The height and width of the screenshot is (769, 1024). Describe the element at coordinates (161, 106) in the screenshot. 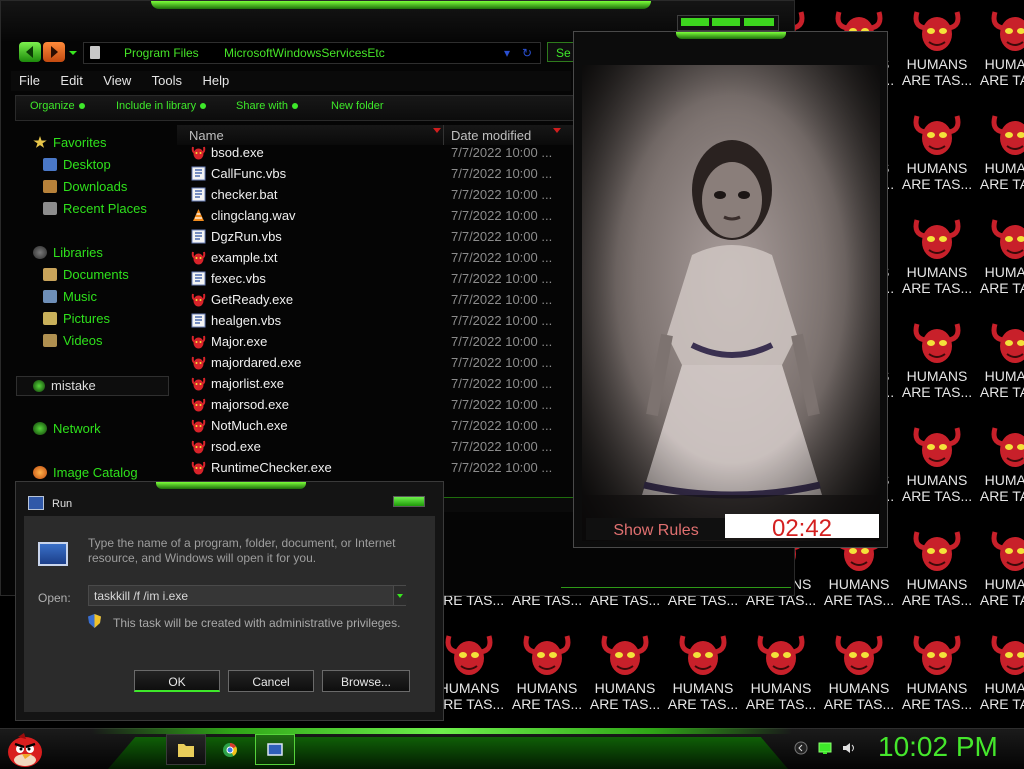

I see `include-in-library-button: Include in library` at that location.